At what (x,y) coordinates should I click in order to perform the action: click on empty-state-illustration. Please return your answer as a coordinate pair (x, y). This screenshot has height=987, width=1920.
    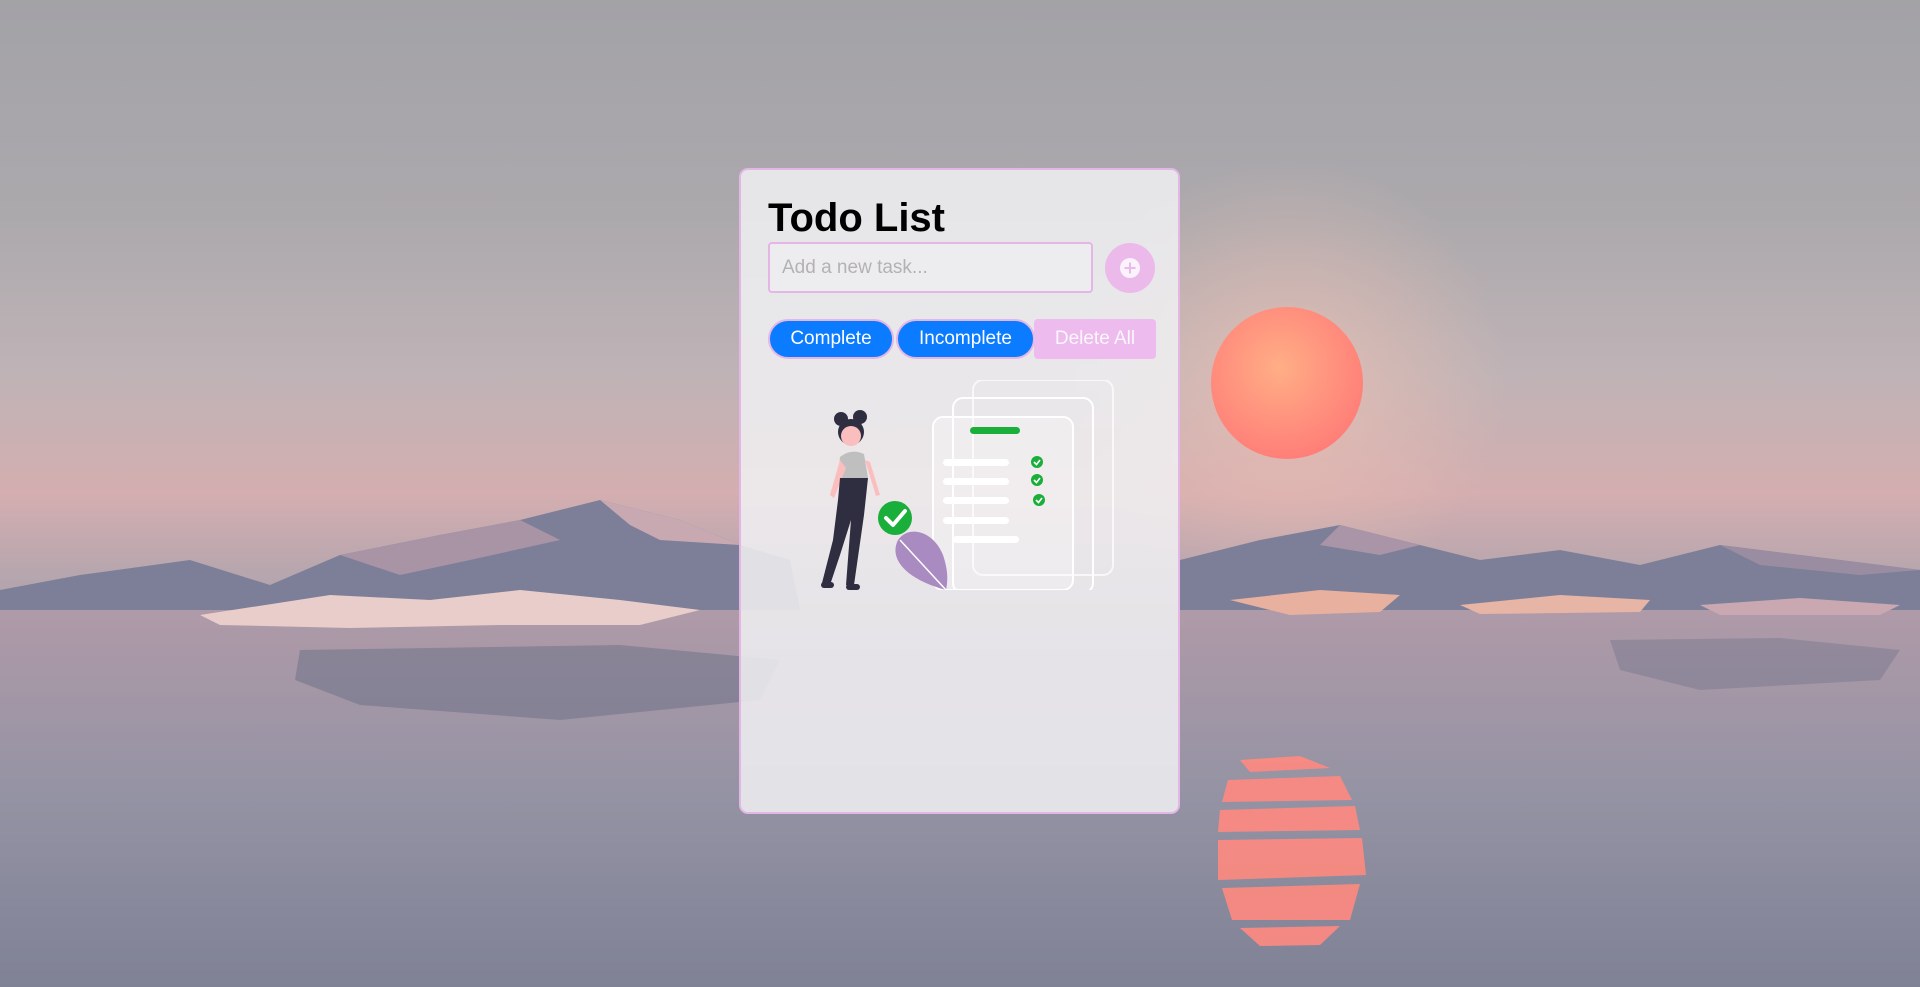
    Looking at the image, I should click on (967, 485).